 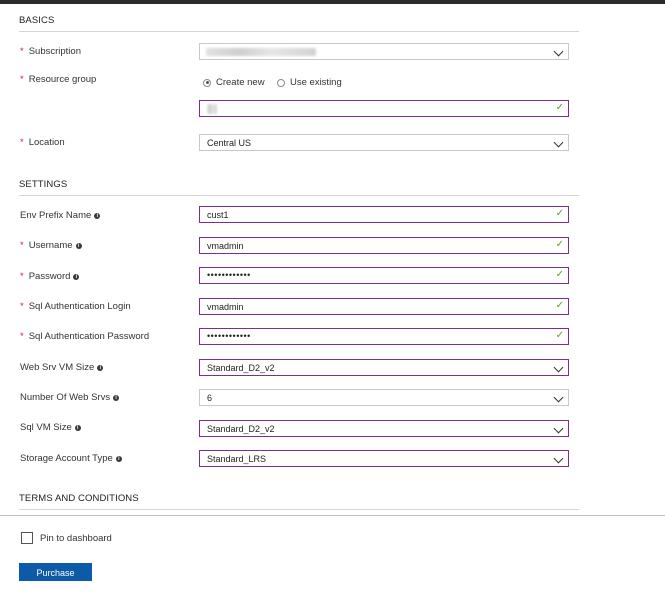 What do you see at coordinates (241, 368) in the screenshot?
I see `web-vm-size-value: Standard_D2_v2` at bounding box center [241, 368].